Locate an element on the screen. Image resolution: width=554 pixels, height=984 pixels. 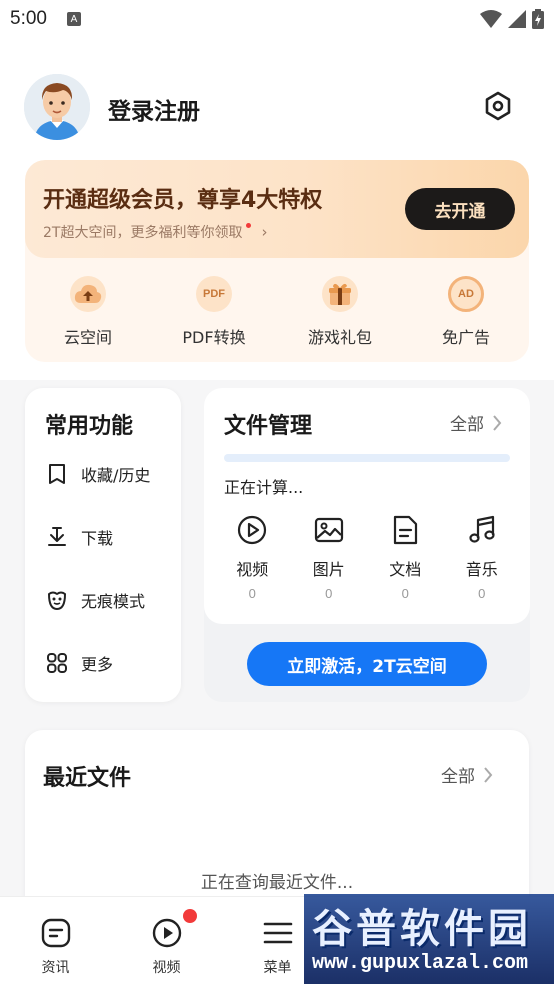
file-management-all-link: 全部 is located at coordinates (476, 422).